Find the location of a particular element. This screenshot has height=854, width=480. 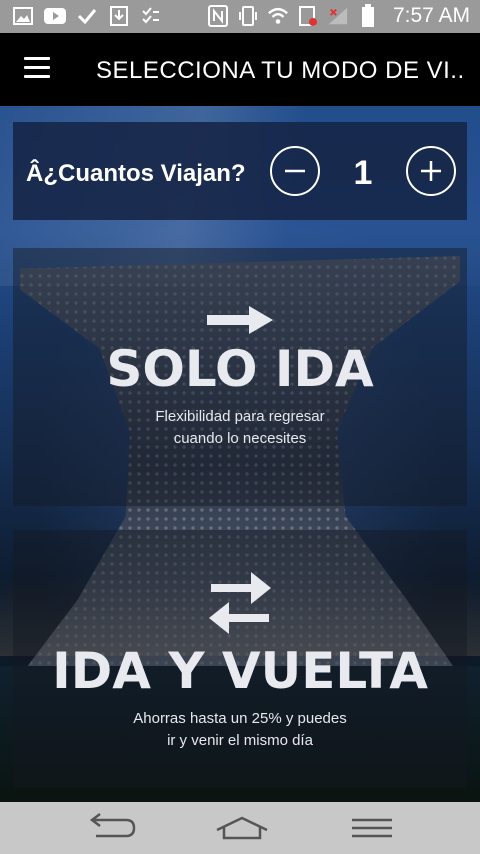

increase-passengers-button is located at coordinates (431, 171).